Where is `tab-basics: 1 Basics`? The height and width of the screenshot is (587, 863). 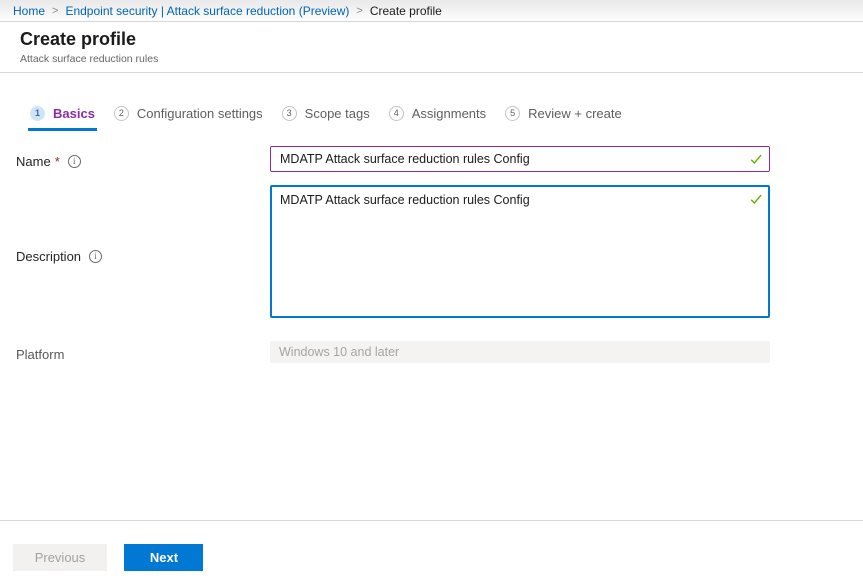 tab-basics: 1 Basics is located at coordinates (62, 118).